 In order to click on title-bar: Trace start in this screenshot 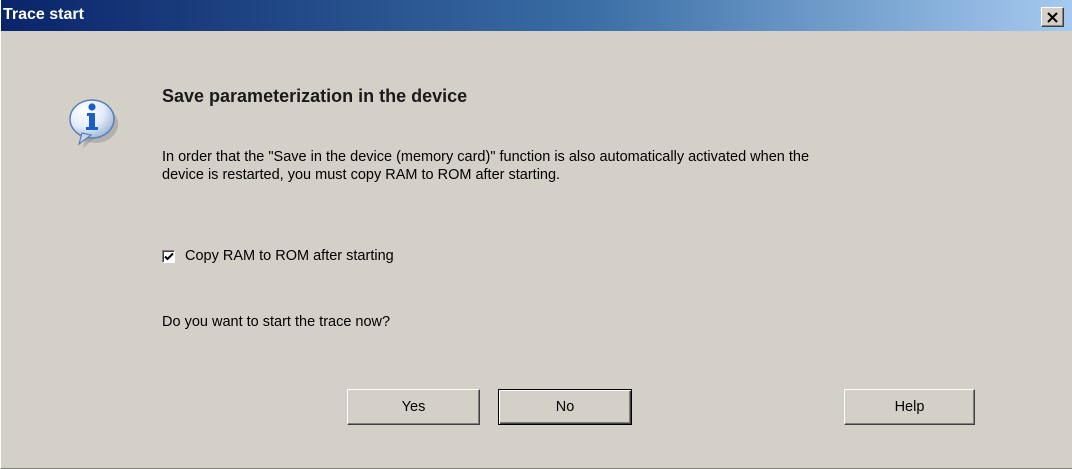, I will do `click(536, 15)`.